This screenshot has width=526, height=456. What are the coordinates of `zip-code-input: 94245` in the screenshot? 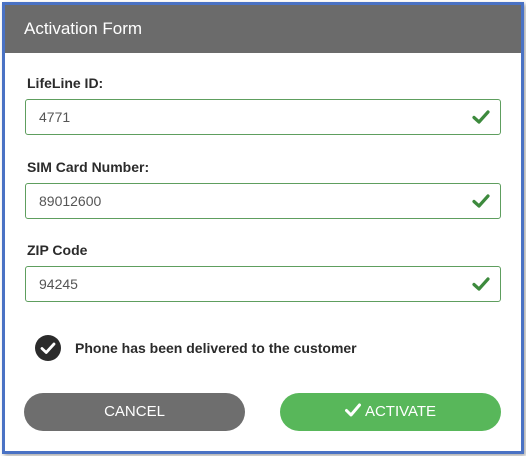 It's located at (263, 284).